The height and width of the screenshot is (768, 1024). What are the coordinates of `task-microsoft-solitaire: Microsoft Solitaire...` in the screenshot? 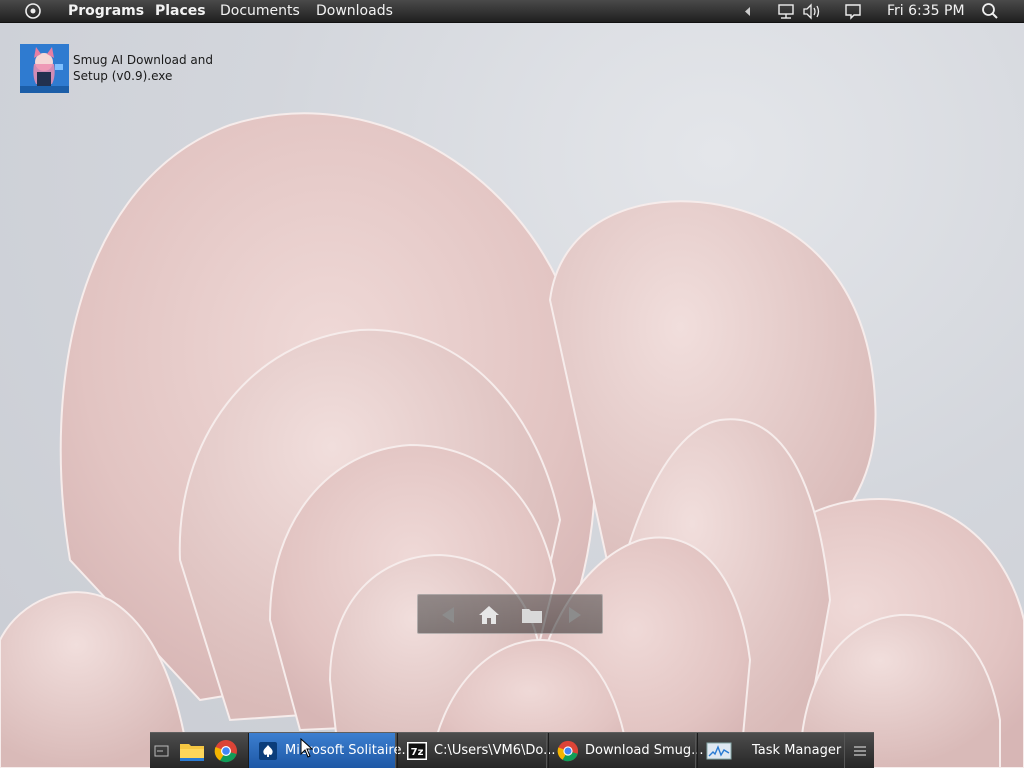 It's located at (331, 750).